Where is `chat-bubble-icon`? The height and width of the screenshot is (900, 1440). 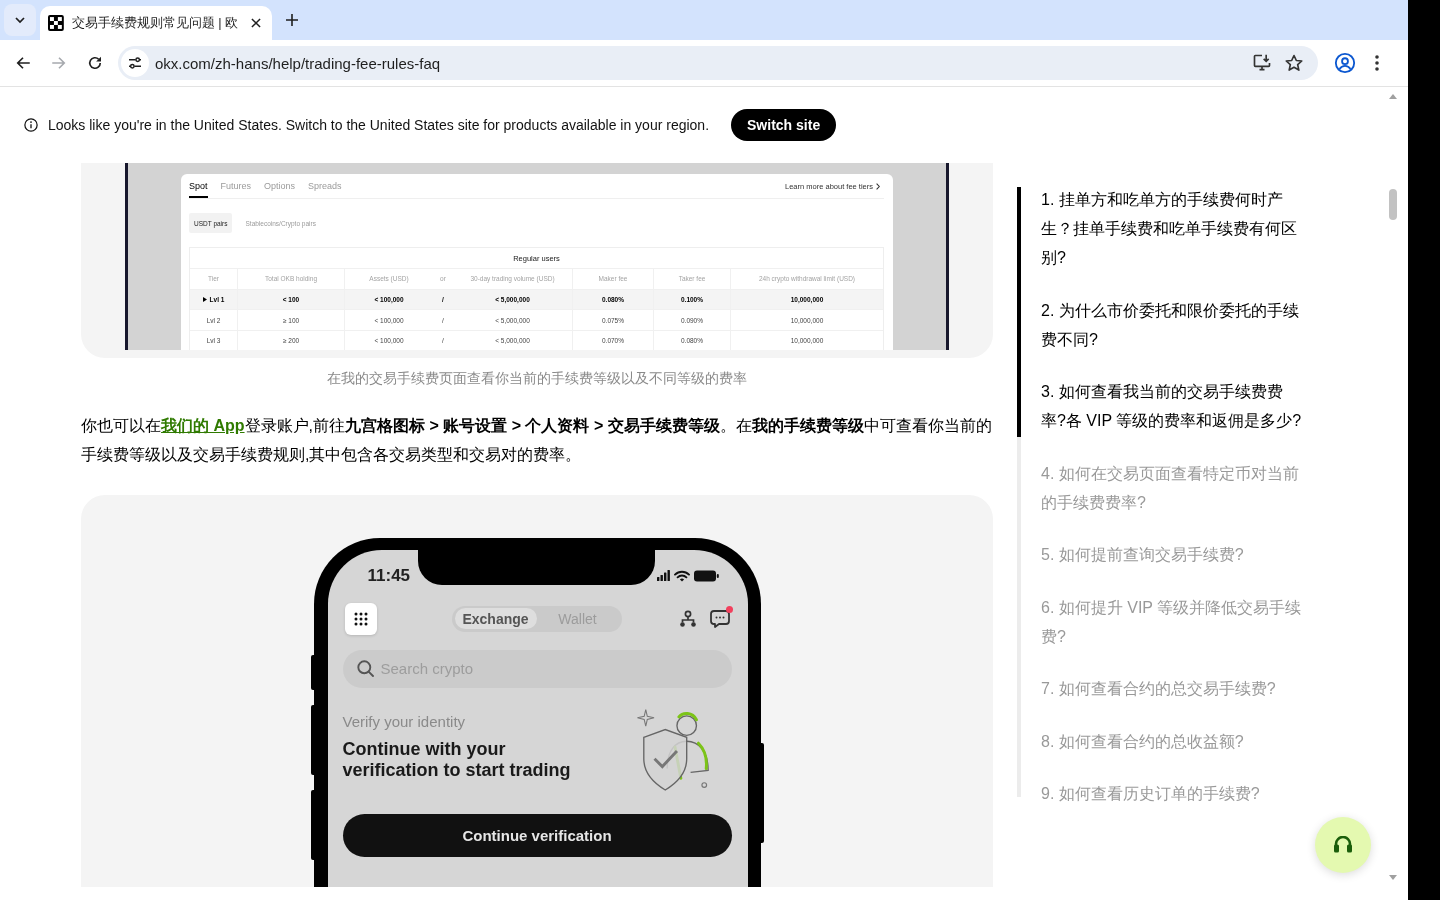
chat-bubble-icon is located at coordinates (719, 618).